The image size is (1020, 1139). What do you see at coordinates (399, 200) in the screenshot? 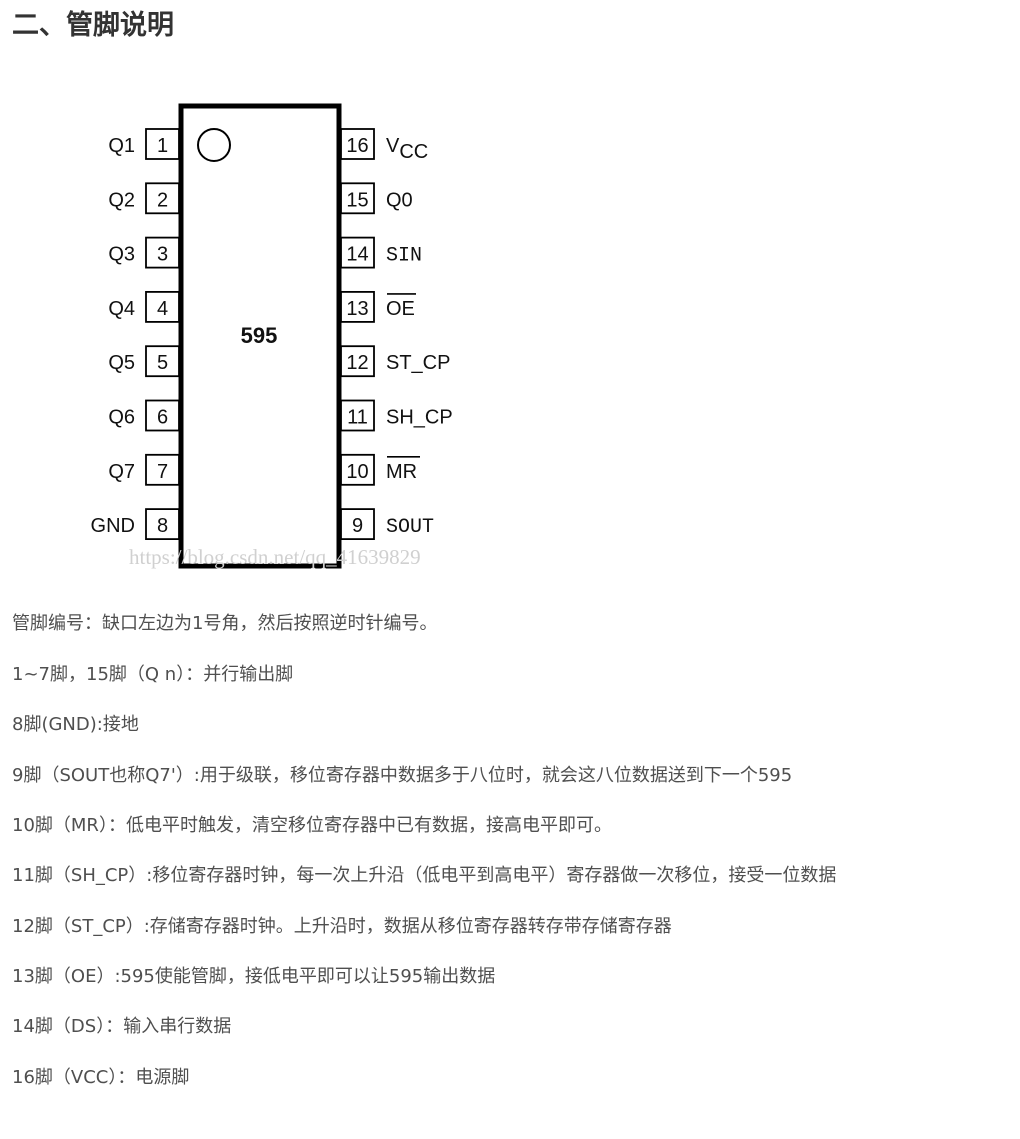
I see `pin-label-15: Q0` at bounding box center [399, 200].